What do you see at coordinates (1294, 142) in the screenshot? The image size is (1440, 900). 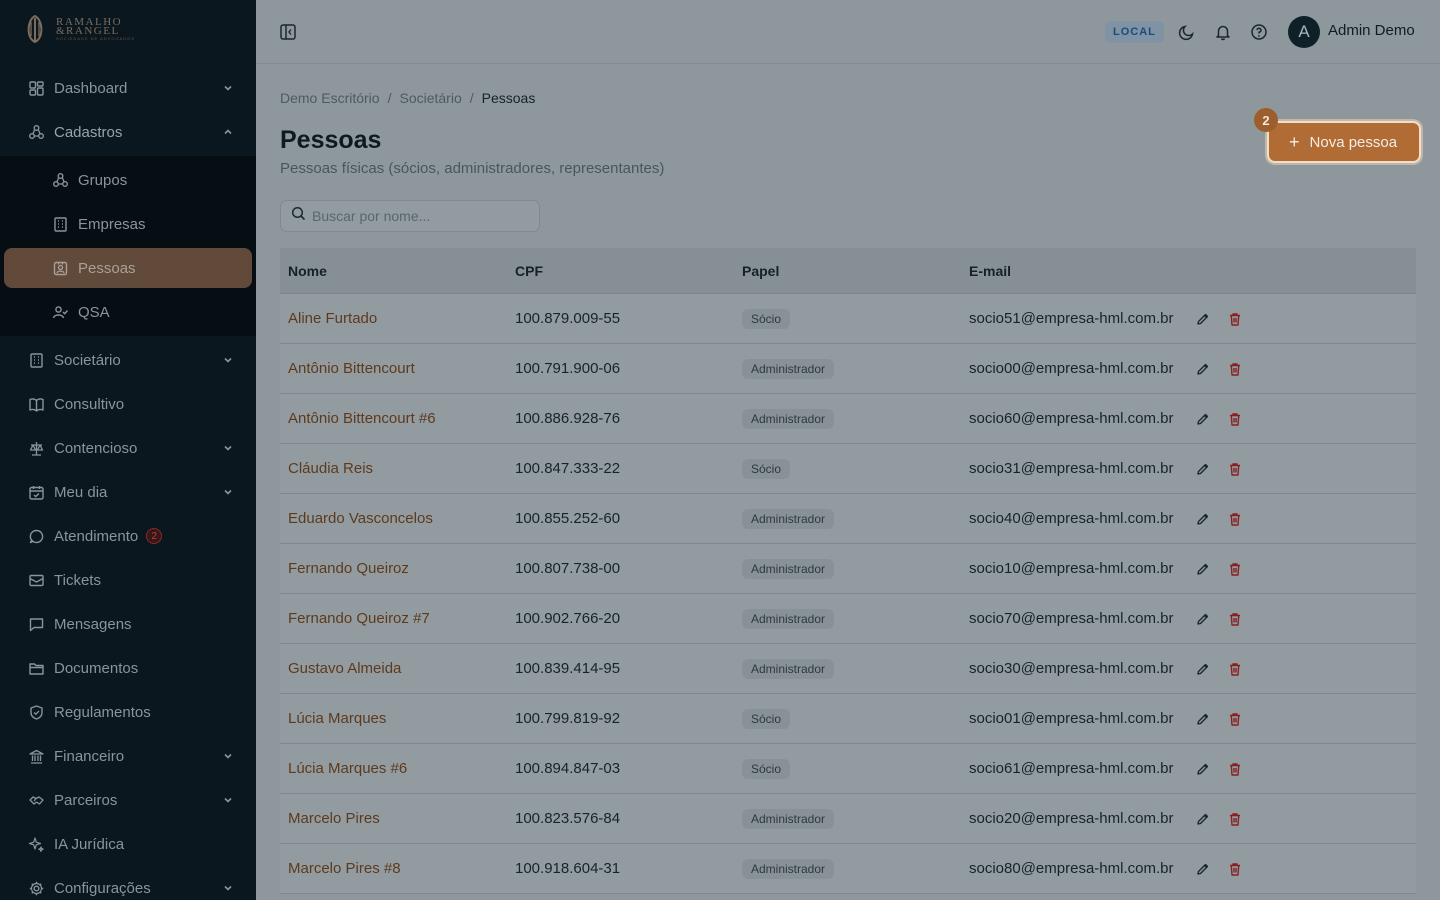 I see `plus-icon: +` at bounding box center [1294, 142].